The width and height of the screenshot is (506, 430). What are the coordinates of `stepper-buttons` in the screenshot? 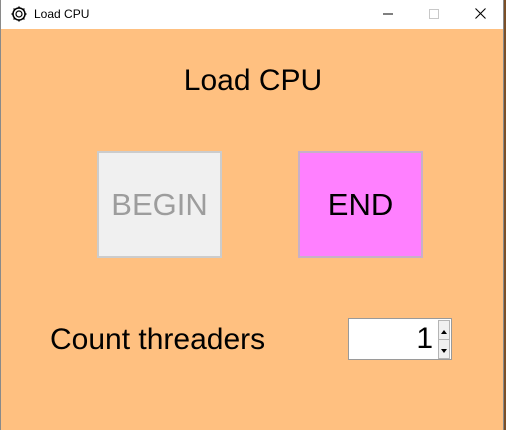 It's located at (444, 339).